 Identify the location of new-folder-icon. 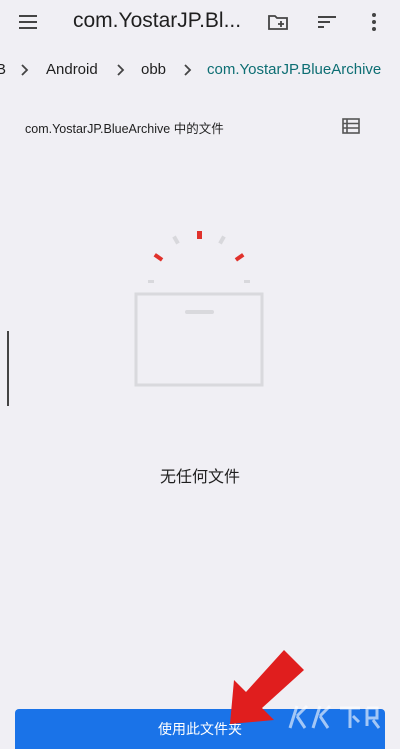
(278, 22).